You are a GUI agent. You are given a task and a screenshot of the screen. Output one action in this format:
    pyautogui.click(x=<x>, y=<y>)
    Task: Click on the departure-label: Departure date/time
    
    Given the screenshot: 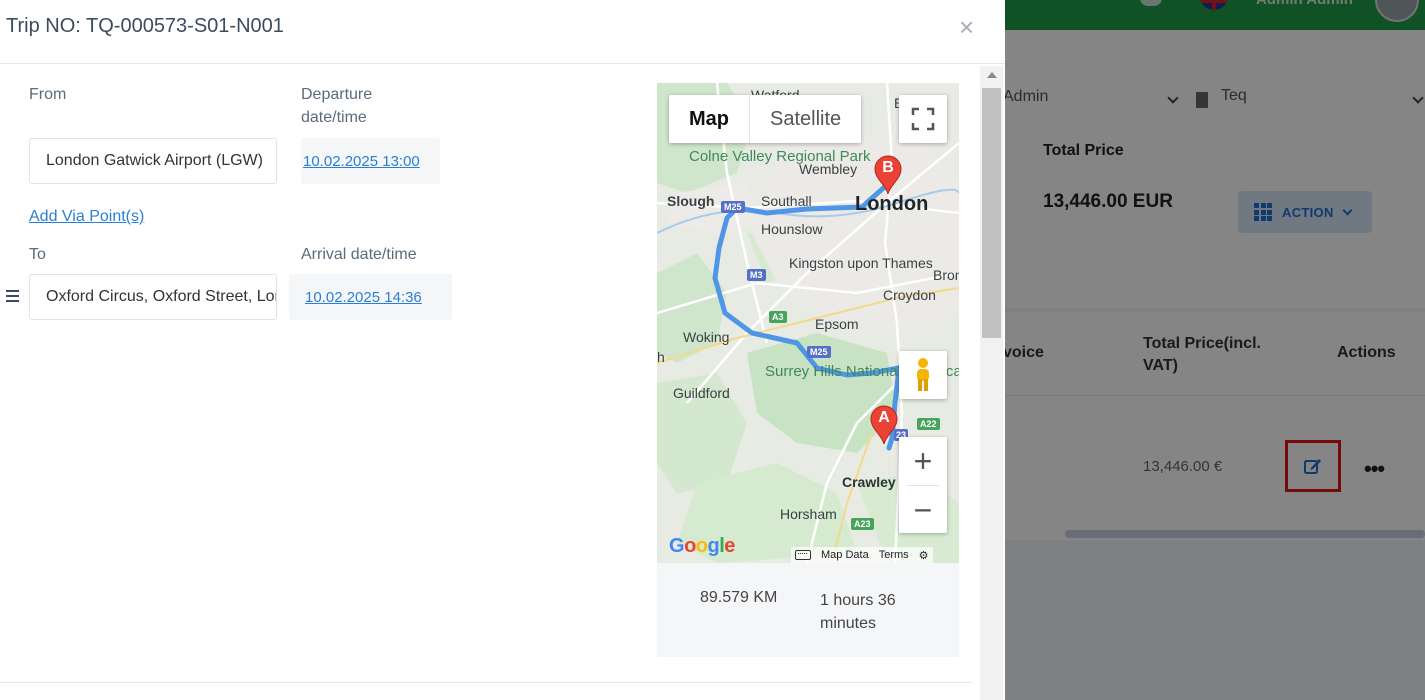 What is the action you would take?
    pyautogui.click(x=337, y=106)
    